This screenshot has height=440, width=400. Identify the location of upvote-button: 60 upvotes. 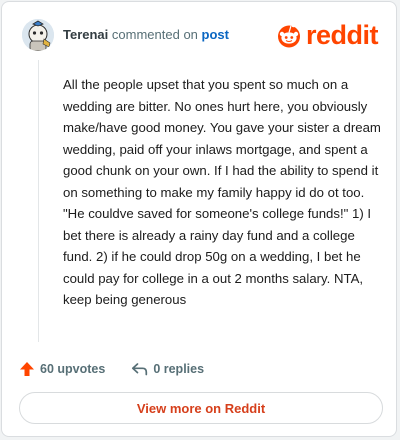
(62, 369).